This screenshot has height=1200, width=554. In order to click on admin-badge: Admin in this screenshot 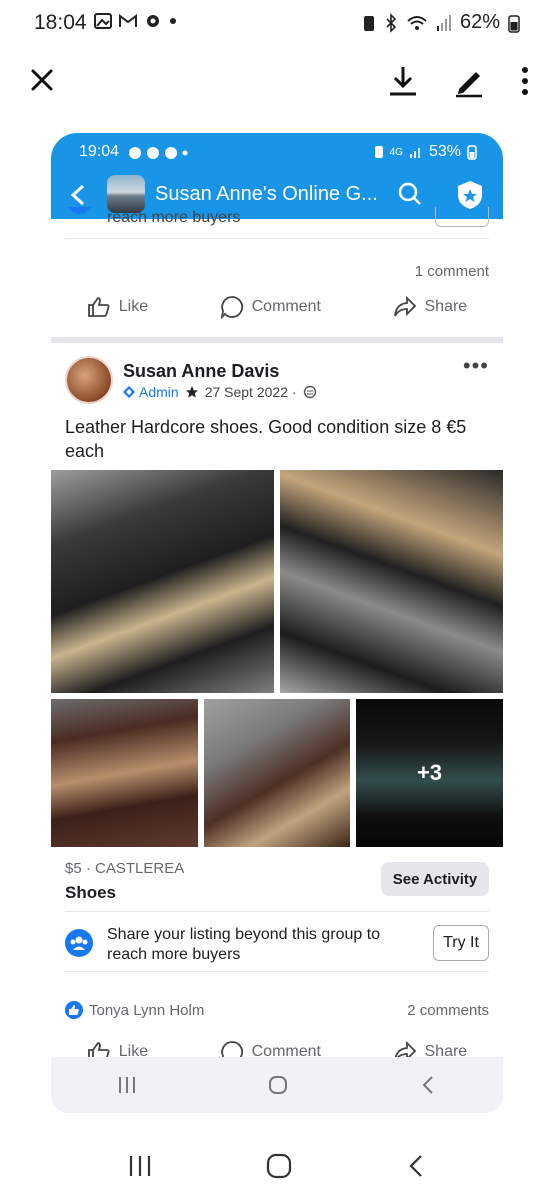, I will do `click(151, 392)`.